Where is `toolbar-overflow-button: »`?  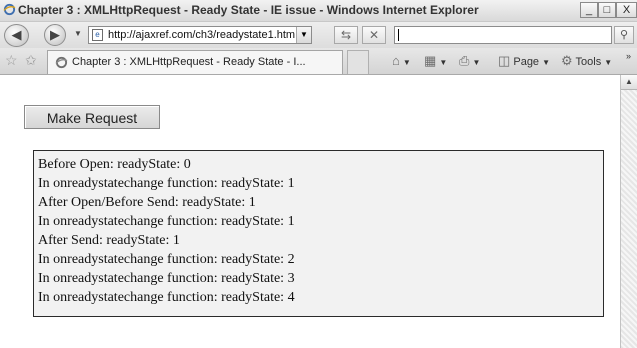
toolbar-overflow-button: » is located at coordinates (628, 56).